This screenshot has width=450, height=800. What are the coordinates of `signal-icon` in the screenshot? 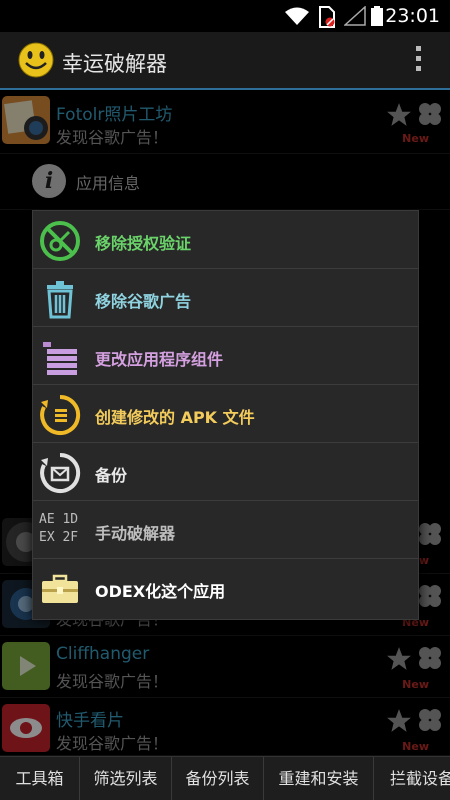 It's located at (355, 16).